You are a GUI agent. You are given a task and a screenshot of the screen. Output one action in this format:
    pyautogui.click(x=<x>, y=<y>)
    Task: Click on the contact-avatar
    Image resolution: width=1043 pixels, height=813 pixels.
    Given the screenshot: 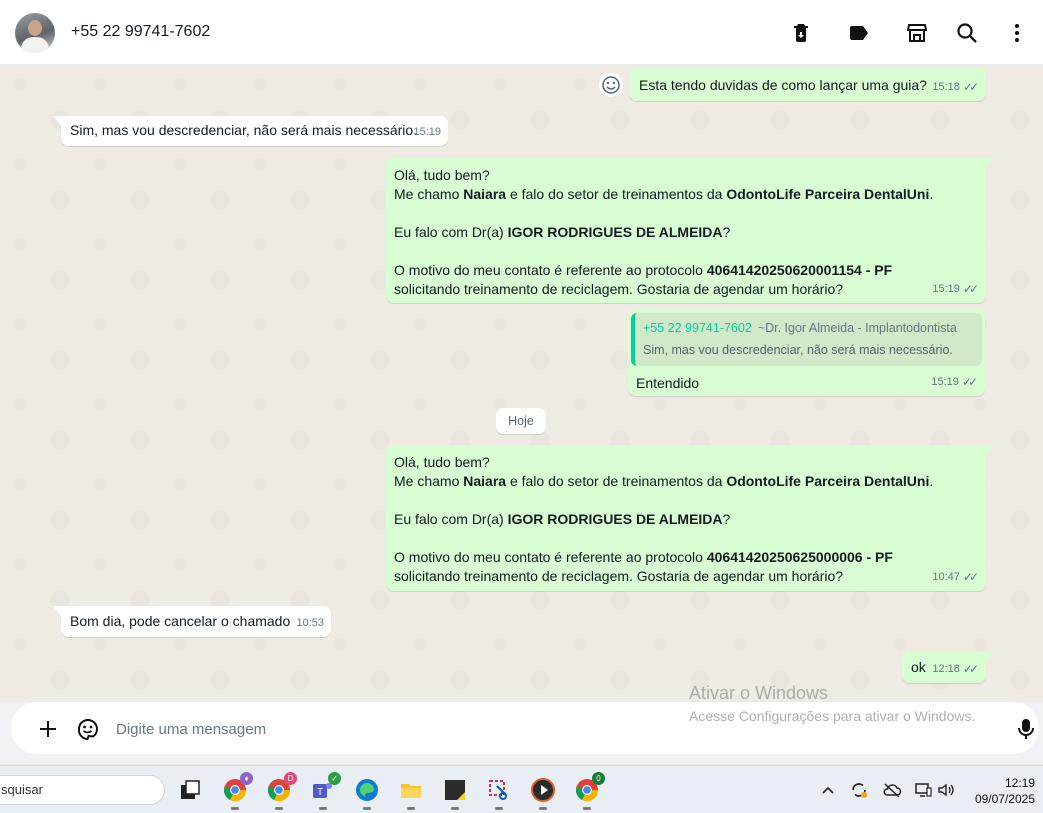 What is the action you would take?
    pyautogui.click(x=35, y=33)
    